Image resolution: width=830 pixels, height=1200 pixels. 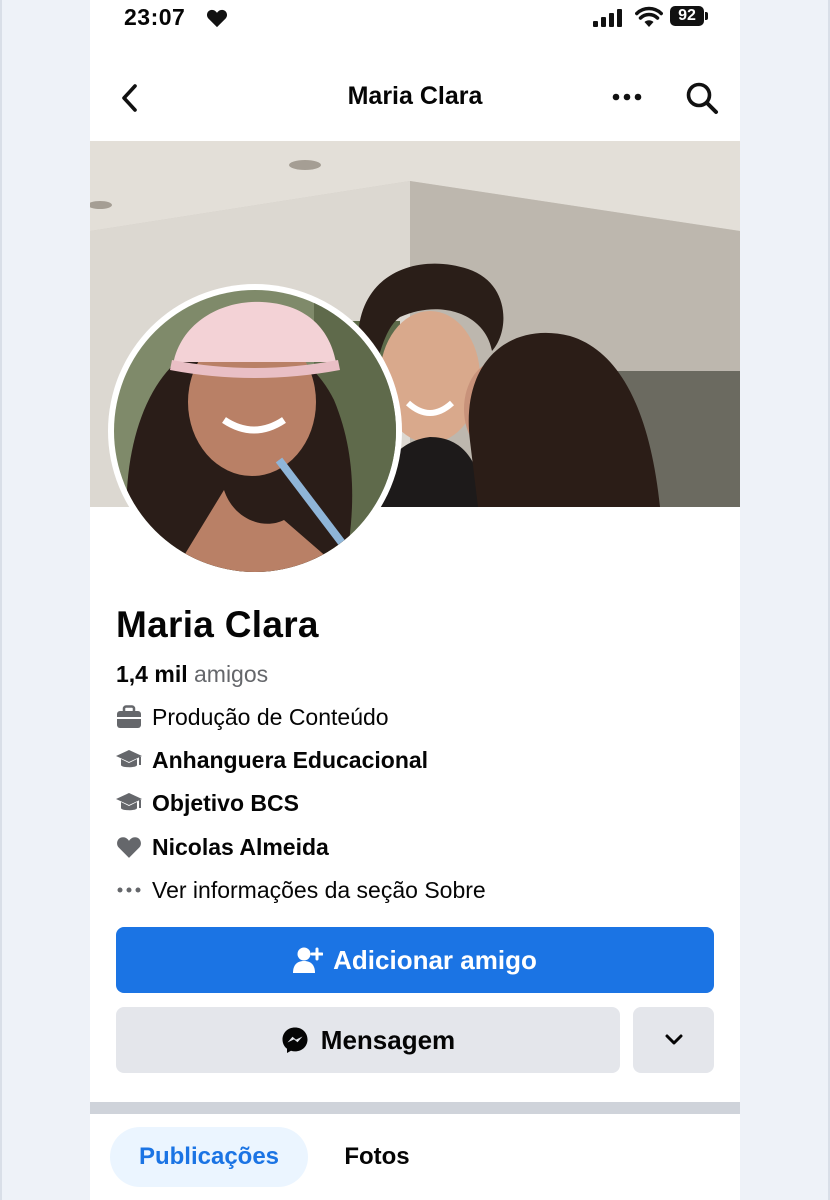 I want to click on info-row-relationship: Nicolas Almeida, so click(x=221, y=847).